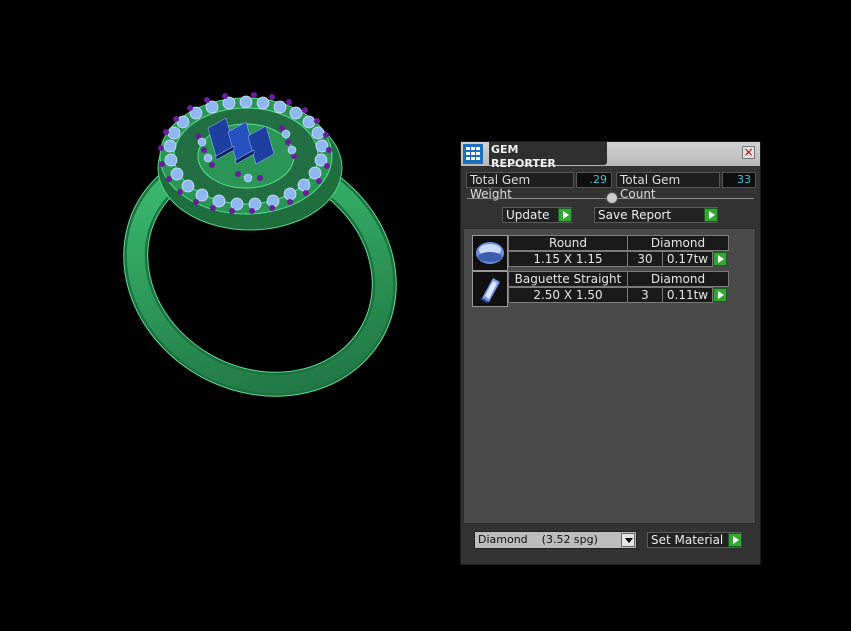 The image size is (851, 631). What do you see at coordinates (687, 259) in the screenshot?
I see `gem-weight: 0.17tw` at bounding box center [687, 259].